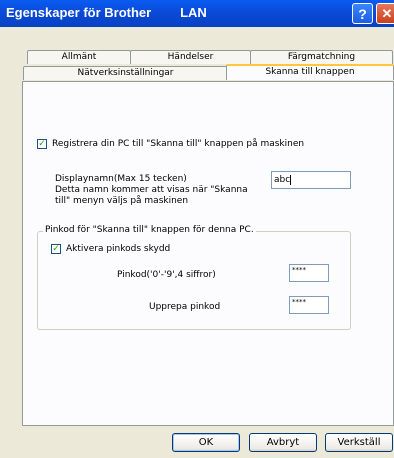  Describe the element at coordinates (190, 57) in the screenshot. I see `tab-events: Händelser` at that location.